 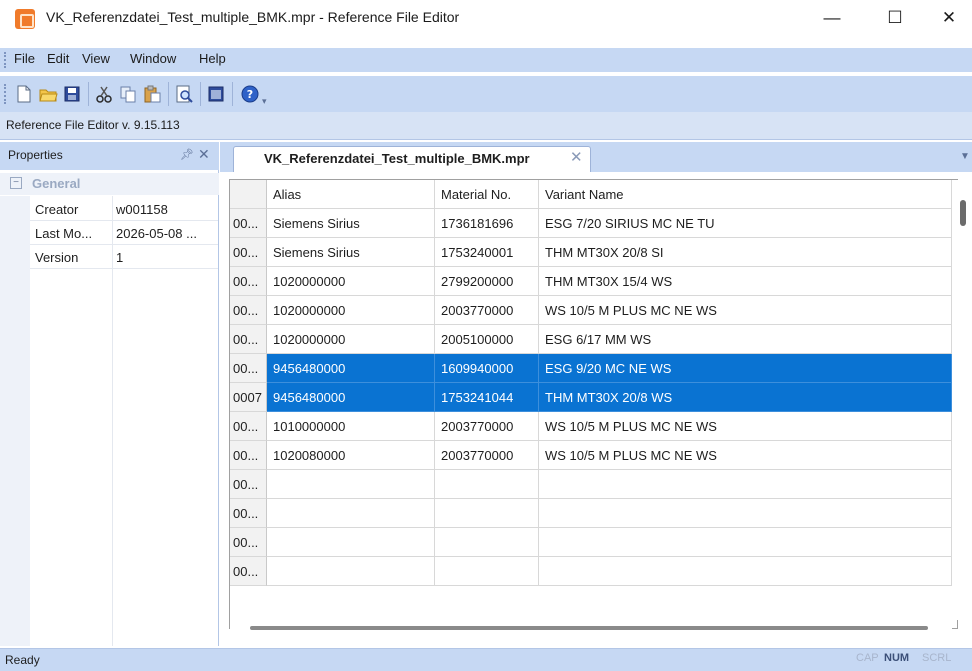 What do you see at coordinates (576, 157) in the screenshot?
I see `tab-close-icon: ✕` at bounding box center [576, 157].